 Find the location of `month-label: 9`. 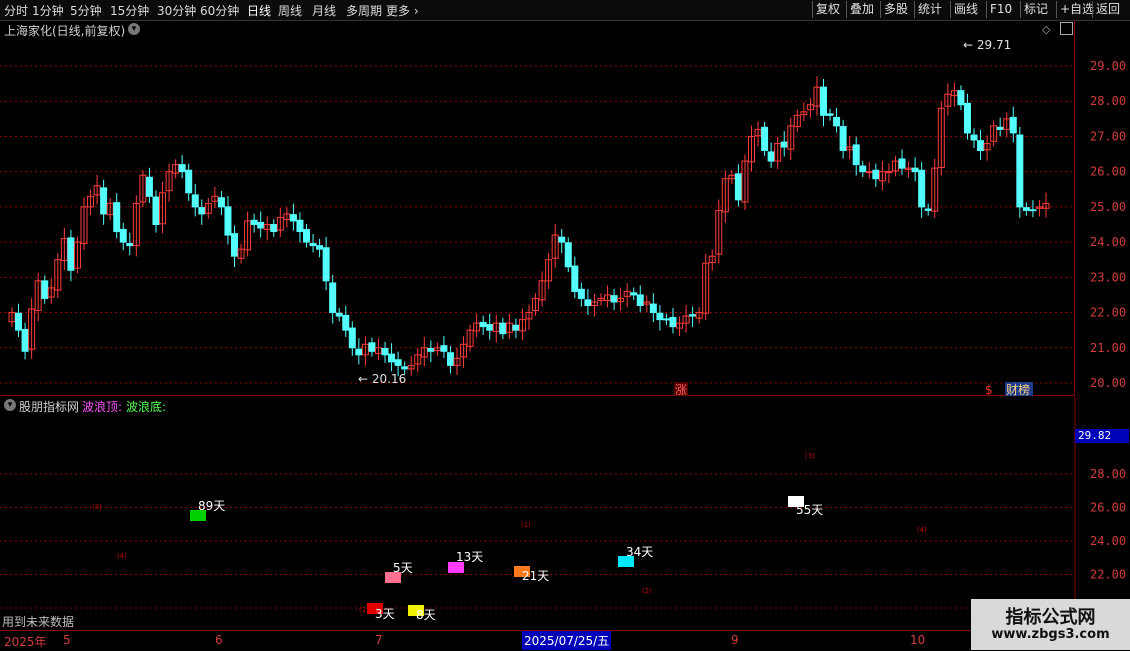

month-label: 9 is located at coordinates (735, 640).